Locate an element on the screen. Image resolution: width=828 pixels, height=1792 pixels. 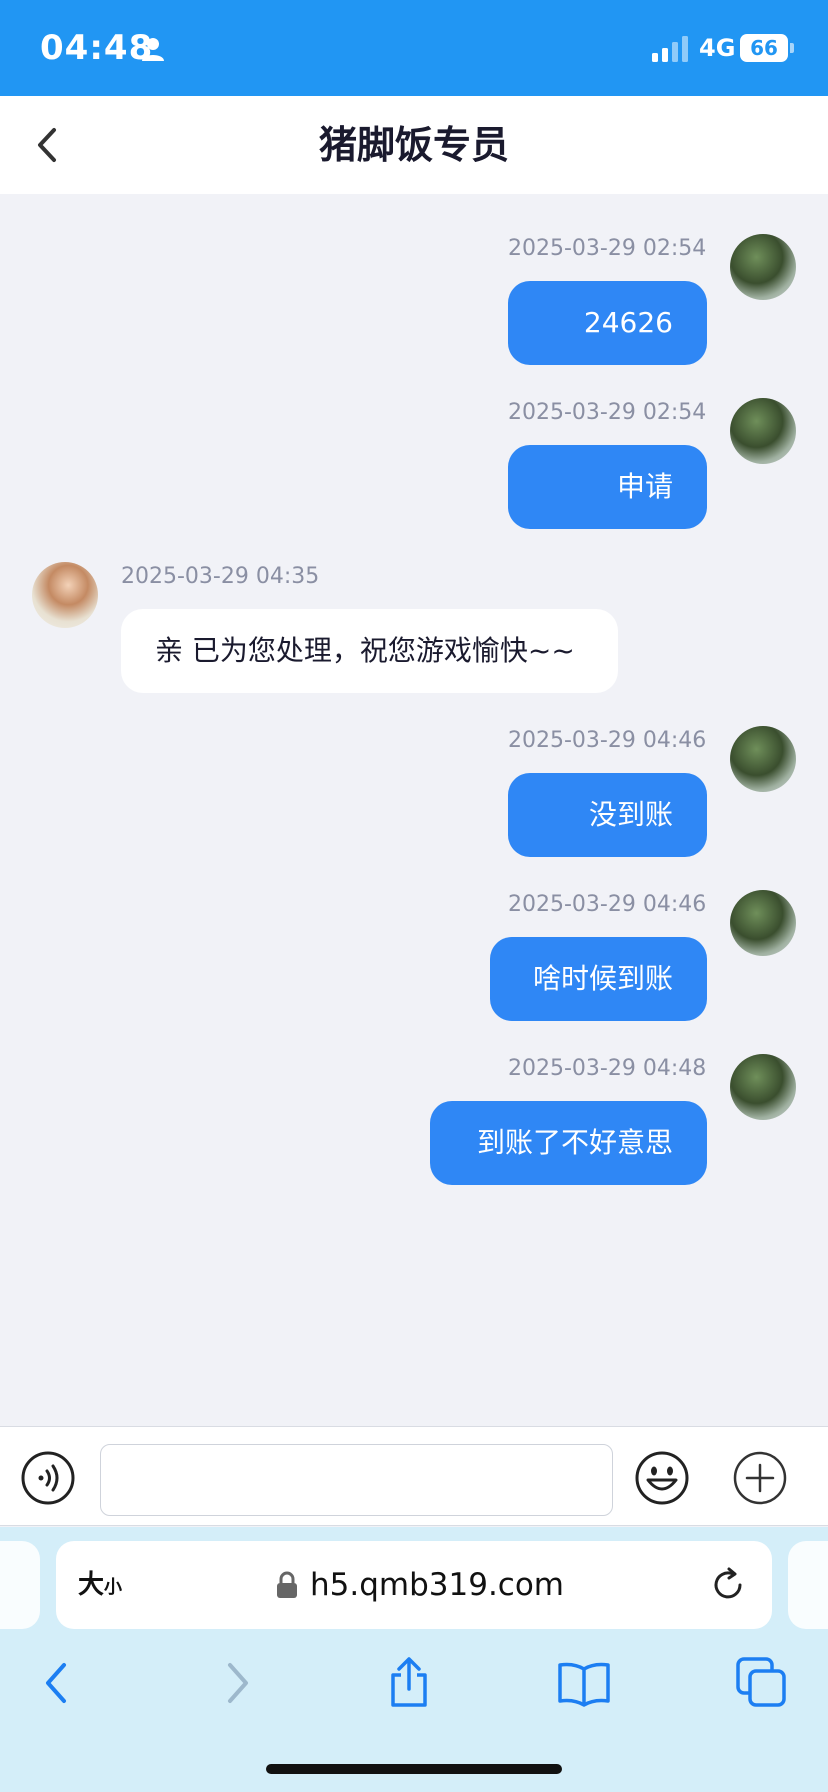
signal-icon is located at coordinates (670, 49).